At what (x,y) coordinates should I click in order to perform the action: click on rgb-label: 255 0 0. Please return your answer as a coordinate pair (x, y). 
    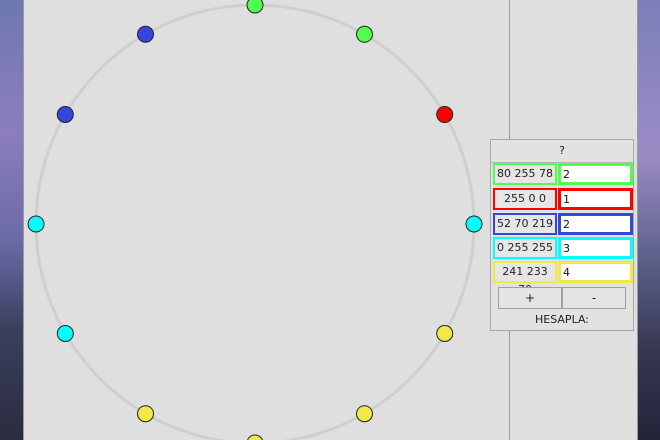
    Looking at the image, I should click on (525, 199).